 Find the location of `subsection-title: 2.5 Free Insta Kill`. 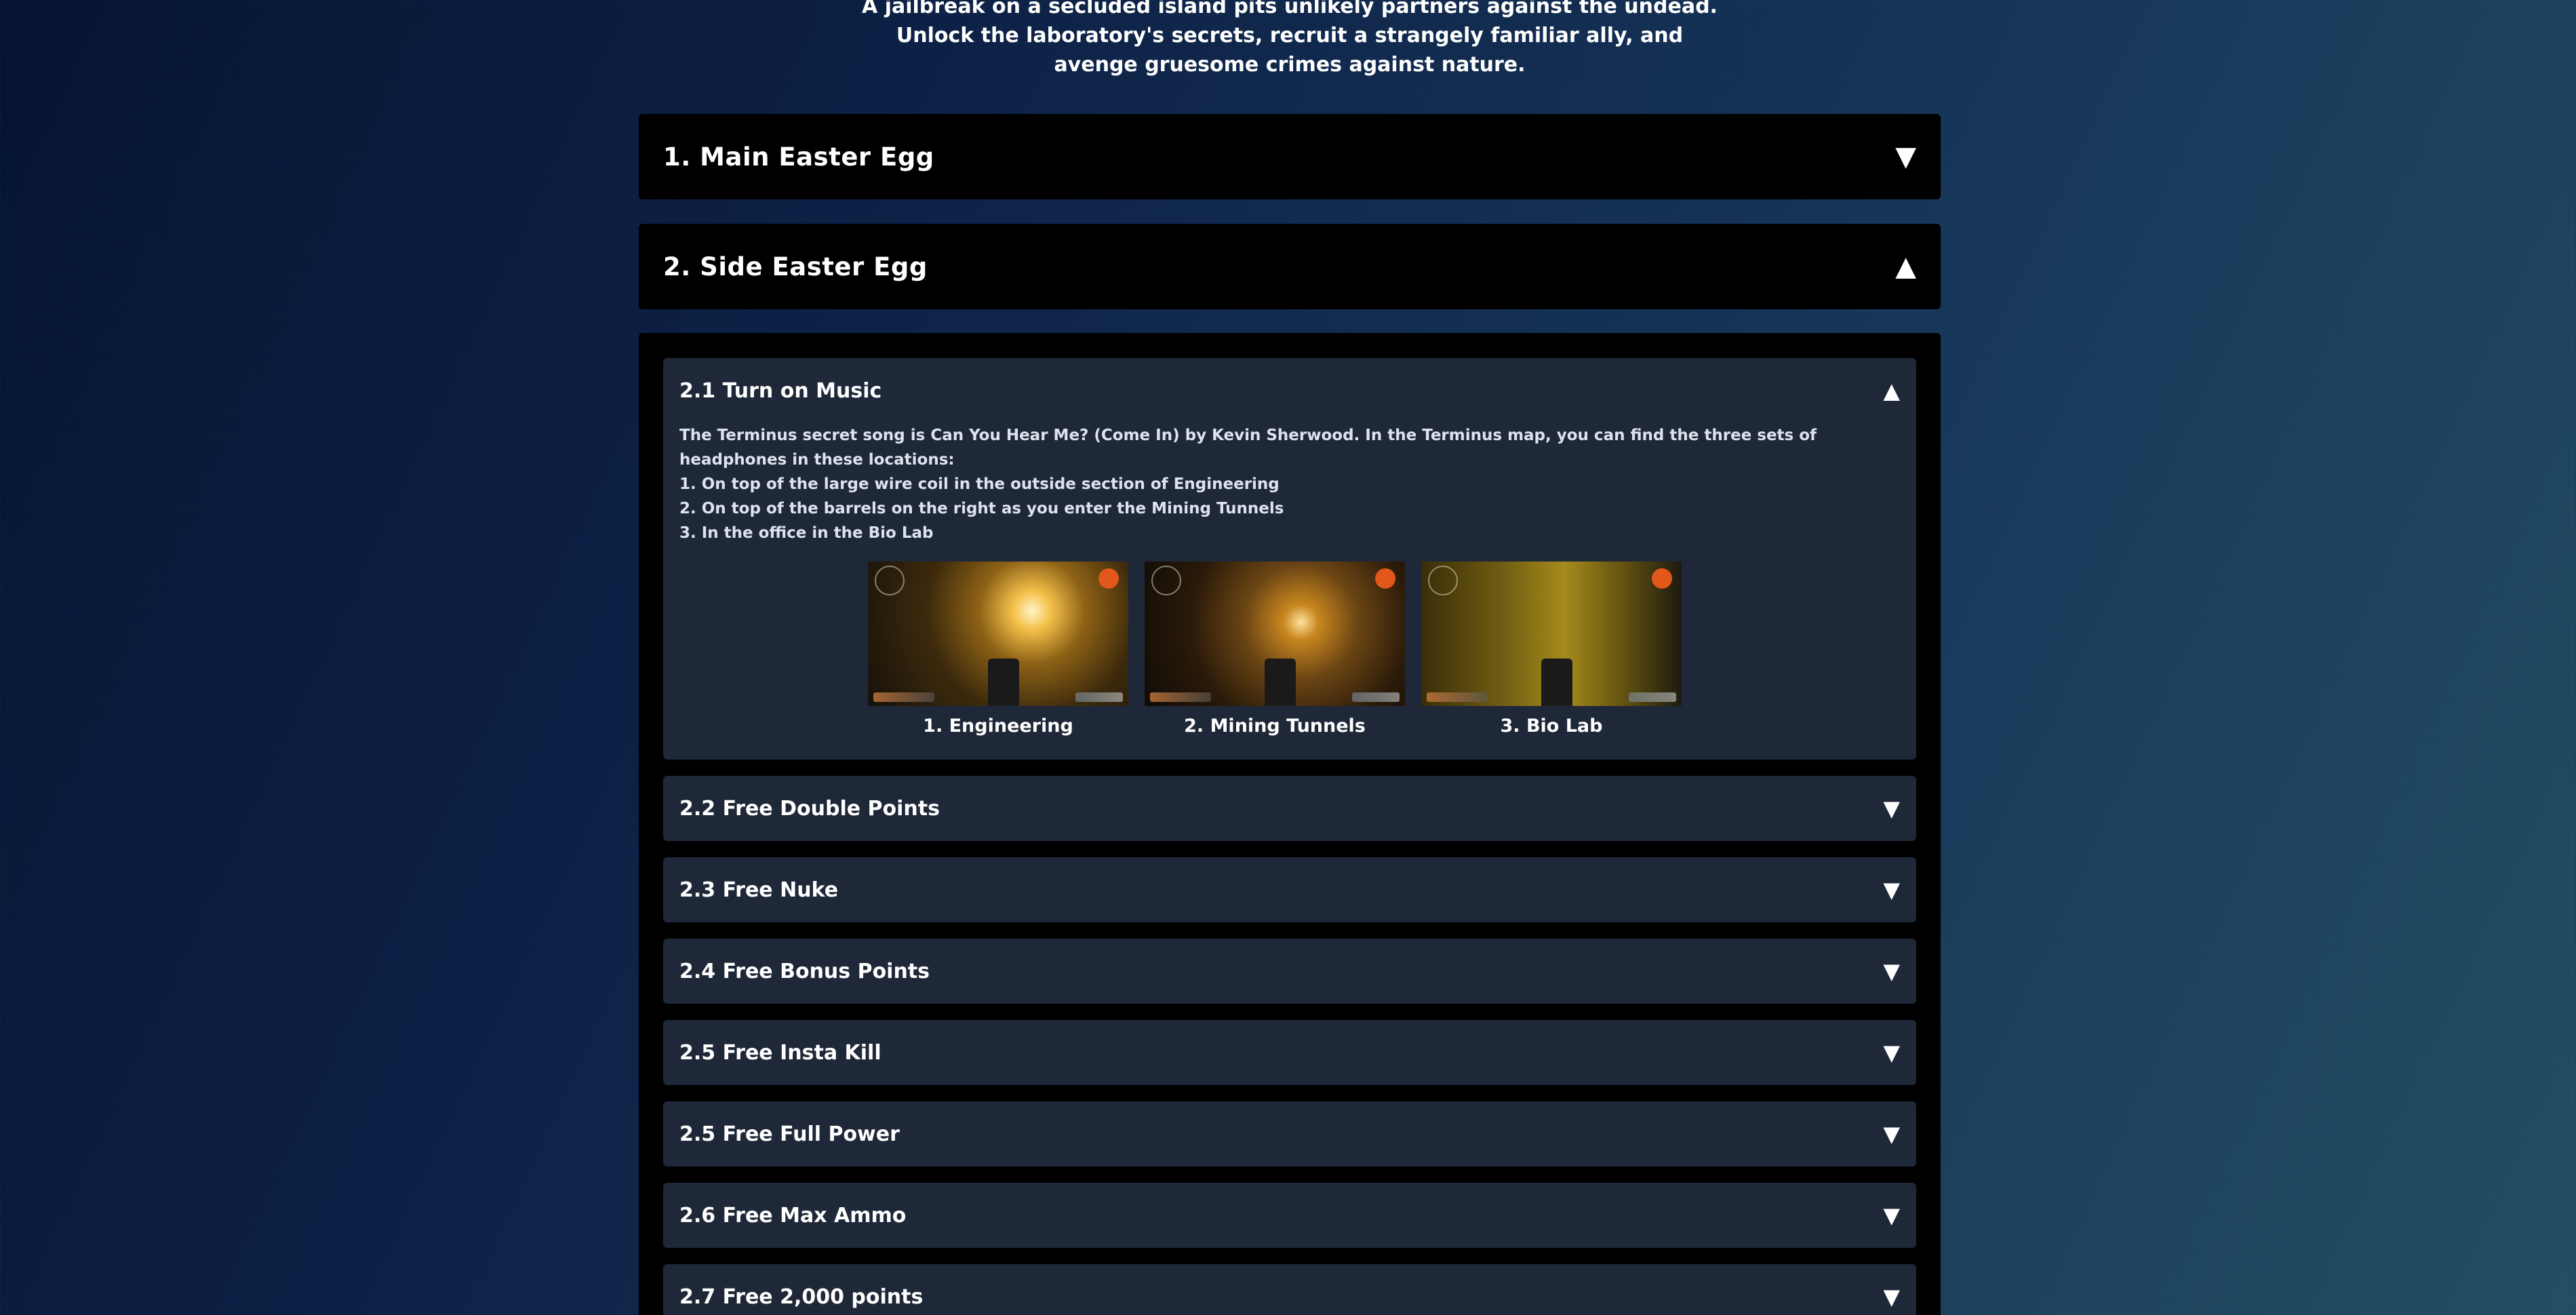

subsection-title: 2.5 Free Insta Kill is located at coordinates (780, 1052).